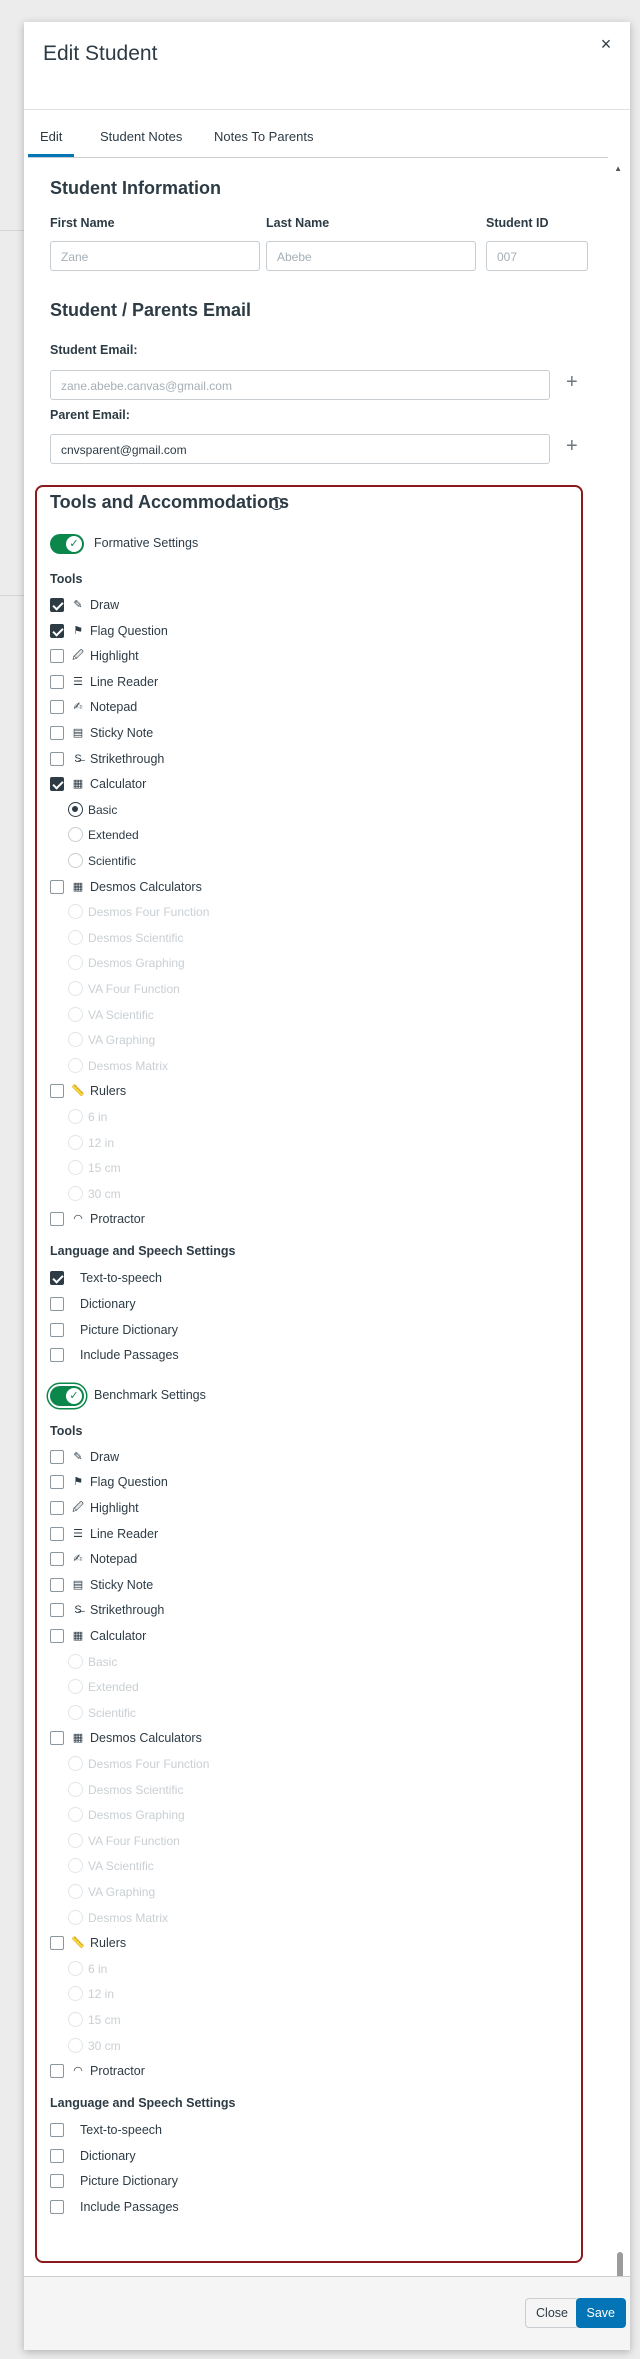 The image size is (640, 2359). I want to click on tool-label: Strikethrough, so click(127, 1610).